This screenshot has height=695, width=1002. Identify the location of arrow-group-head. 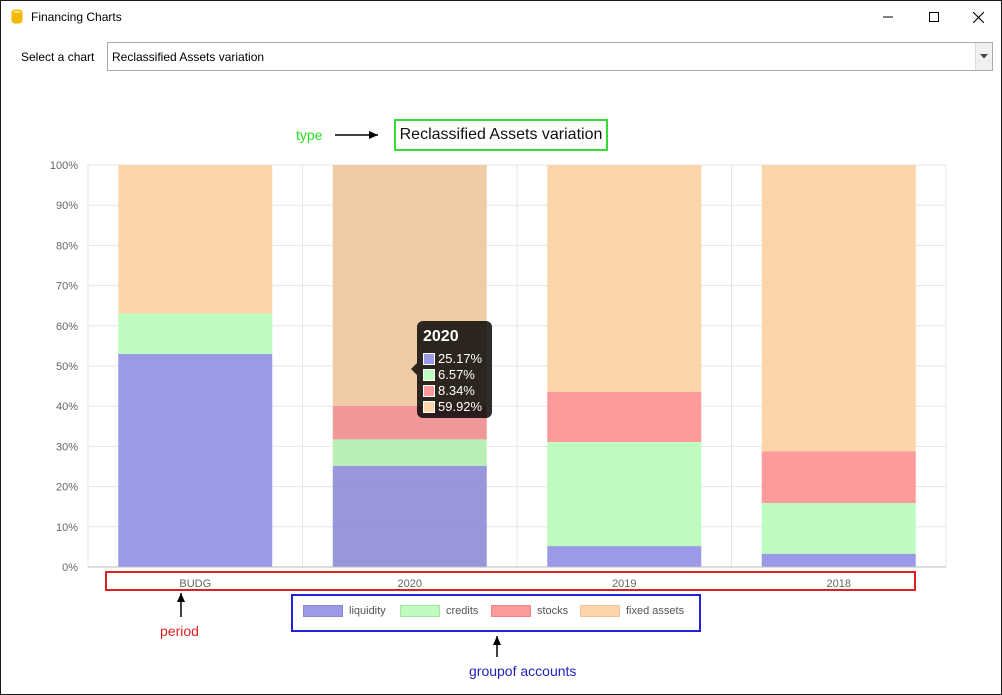
(497, 640).